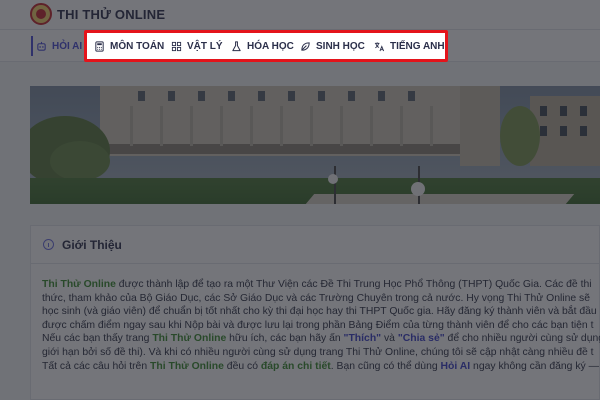 The height and width of the screenshot is (400, 600). I want to click on intro-text-segment: hữu ích, các bạn hãy ấn, so click(285, 339).